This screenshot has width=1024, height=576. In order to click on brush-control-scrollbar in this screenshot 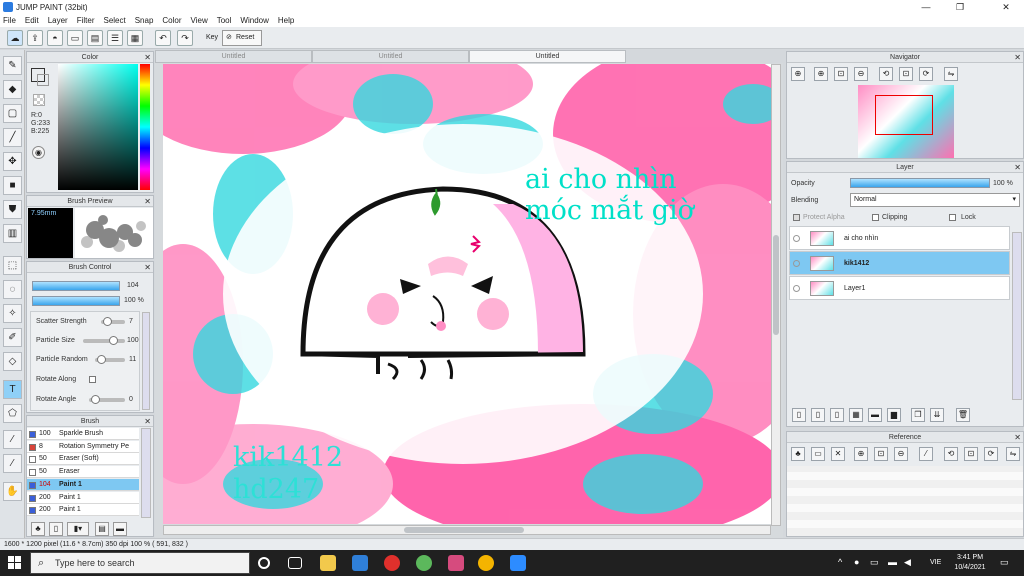, I will do `click(146, 361)`.